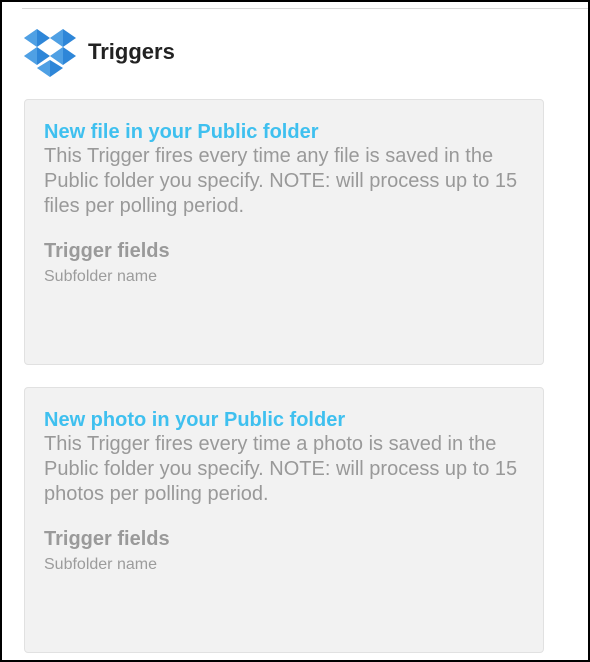  What do you see at coordinates (131, 51) in the screenshot?
I see `page-title: Triggers` at bounding box center [131, 51].